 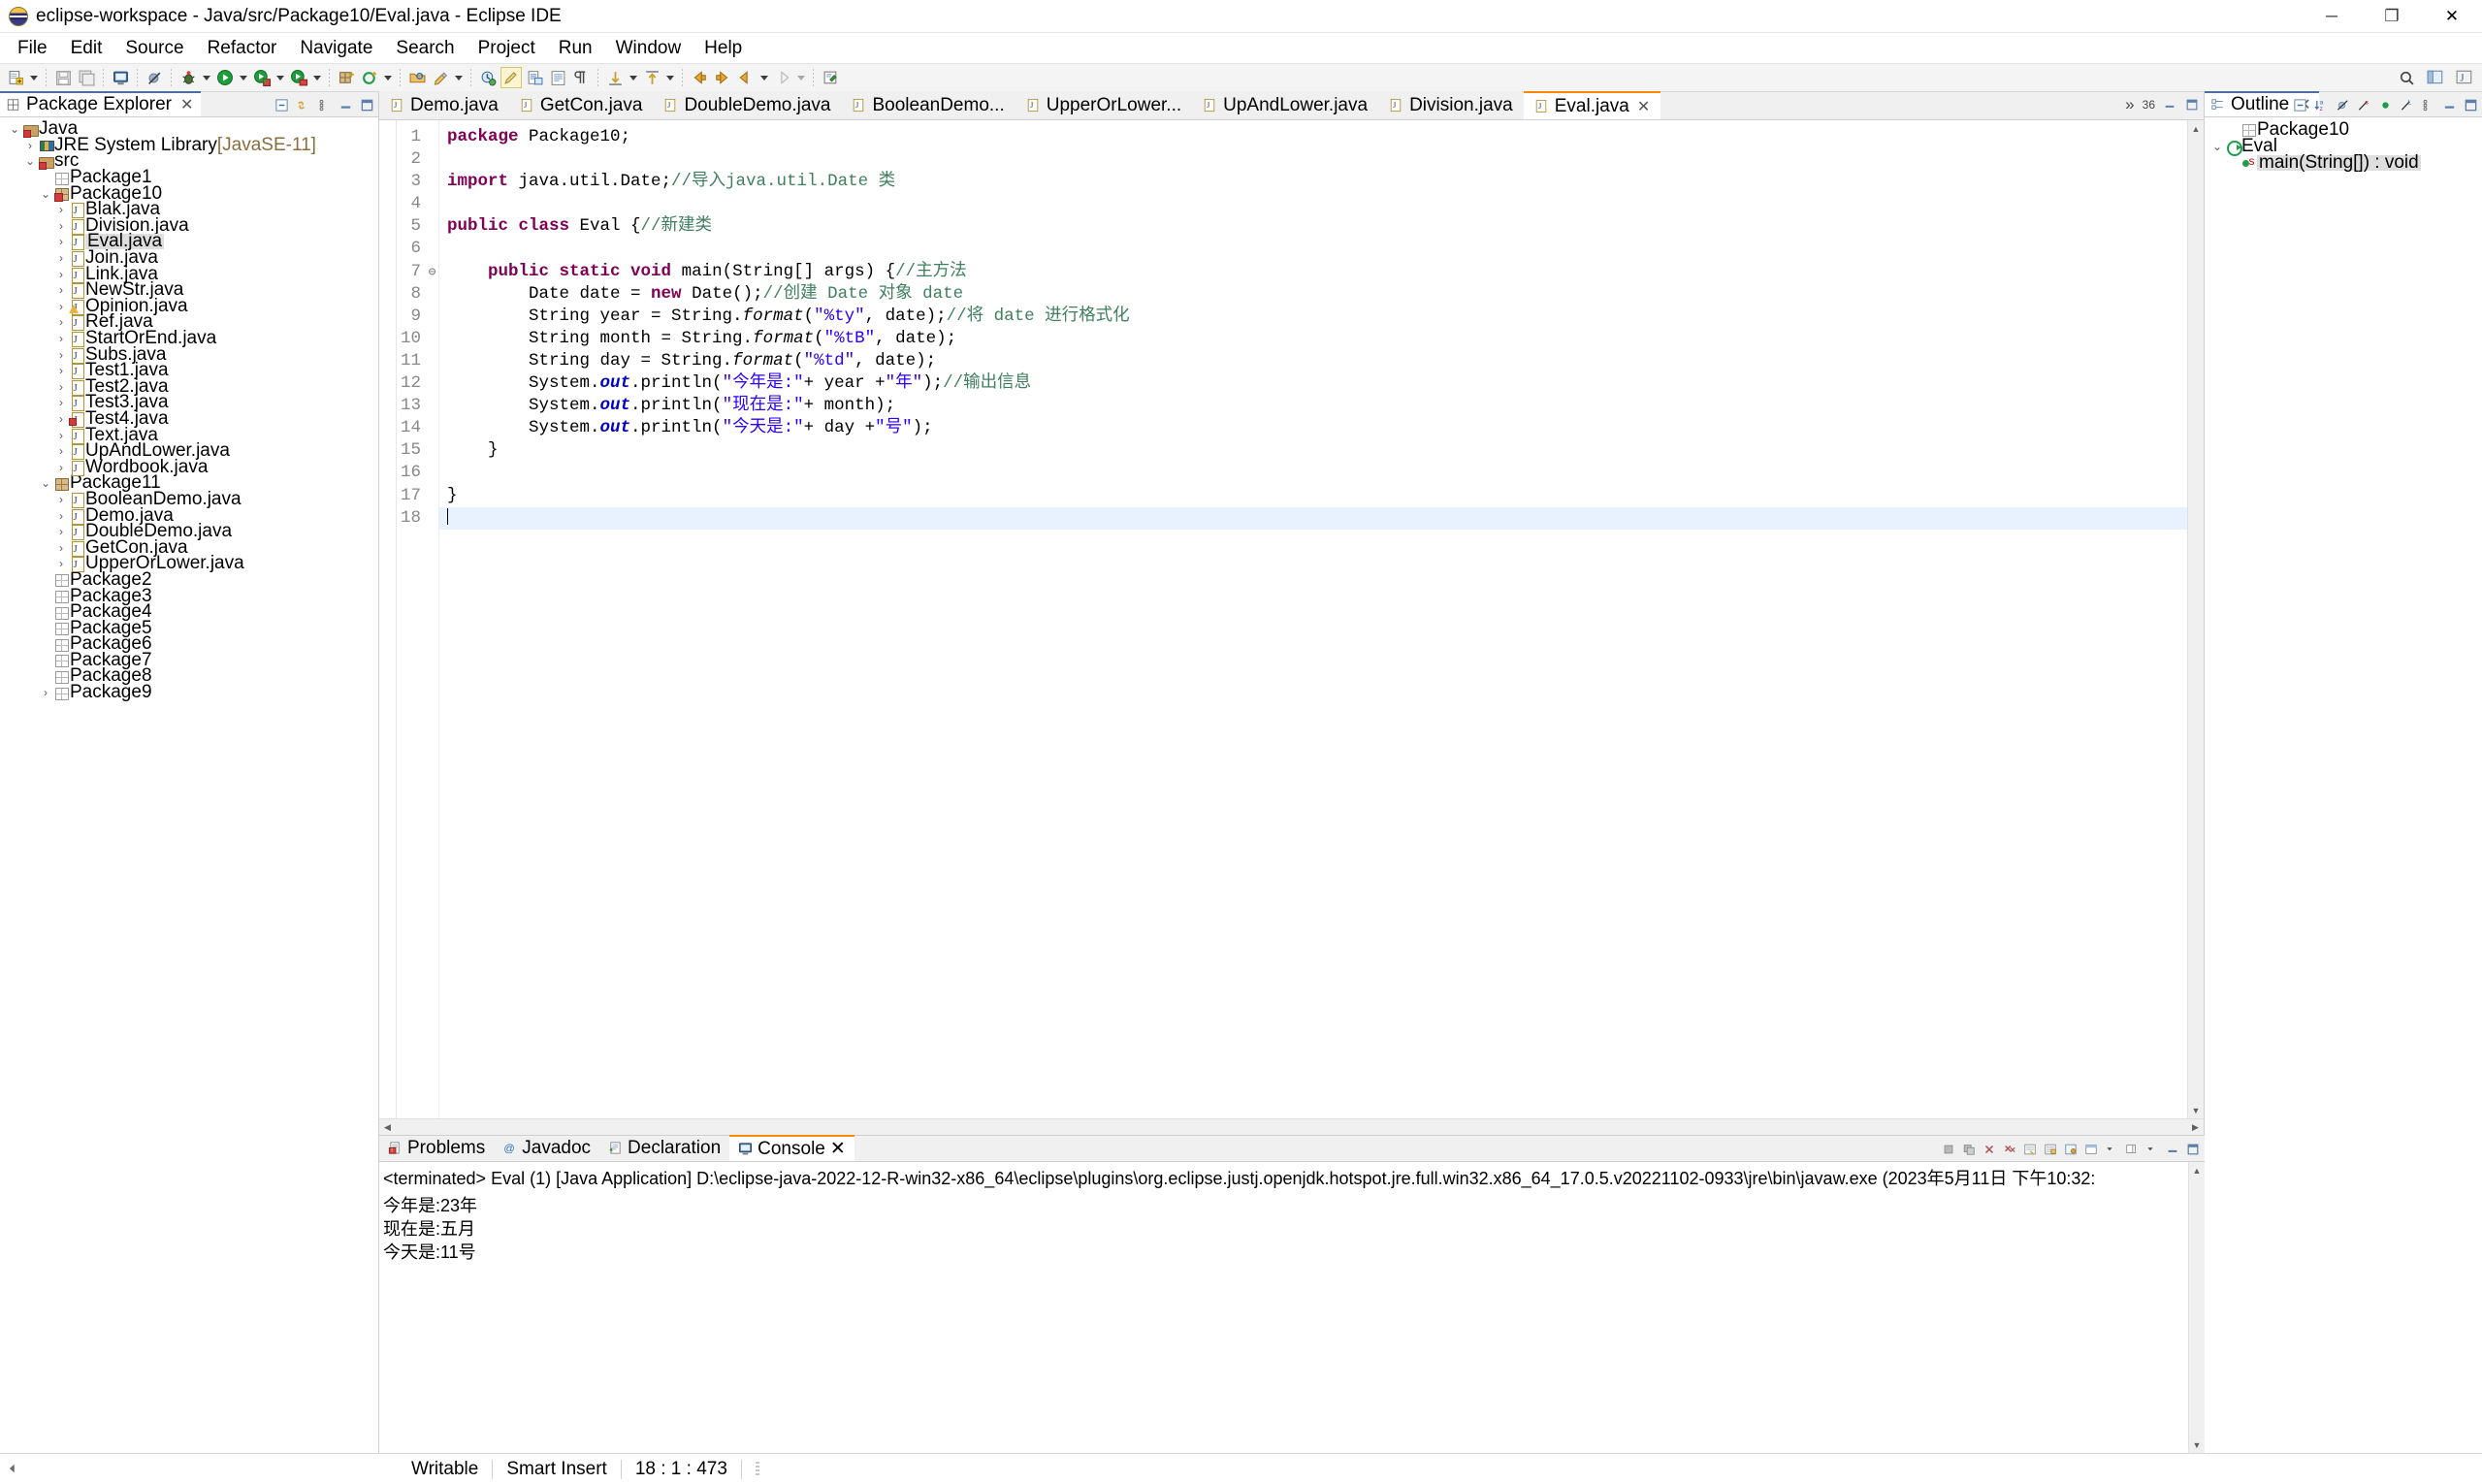 I want to click on sort-icon: az, so click(x=2321, y=106).